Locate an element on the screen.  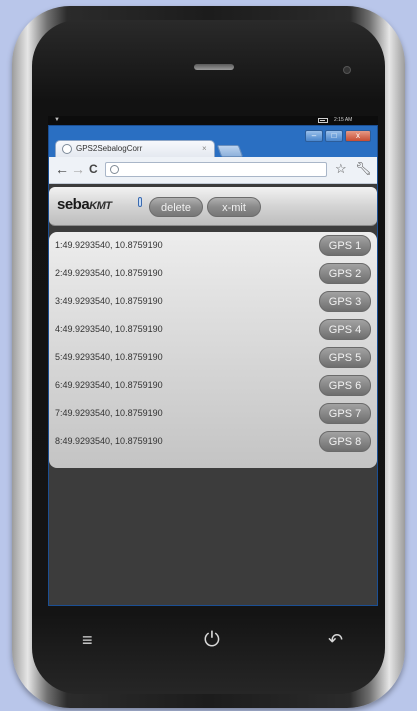
list-item: 4:49.9293540, 10.8759190 GPS 4 is located at coordinates (213, 330).